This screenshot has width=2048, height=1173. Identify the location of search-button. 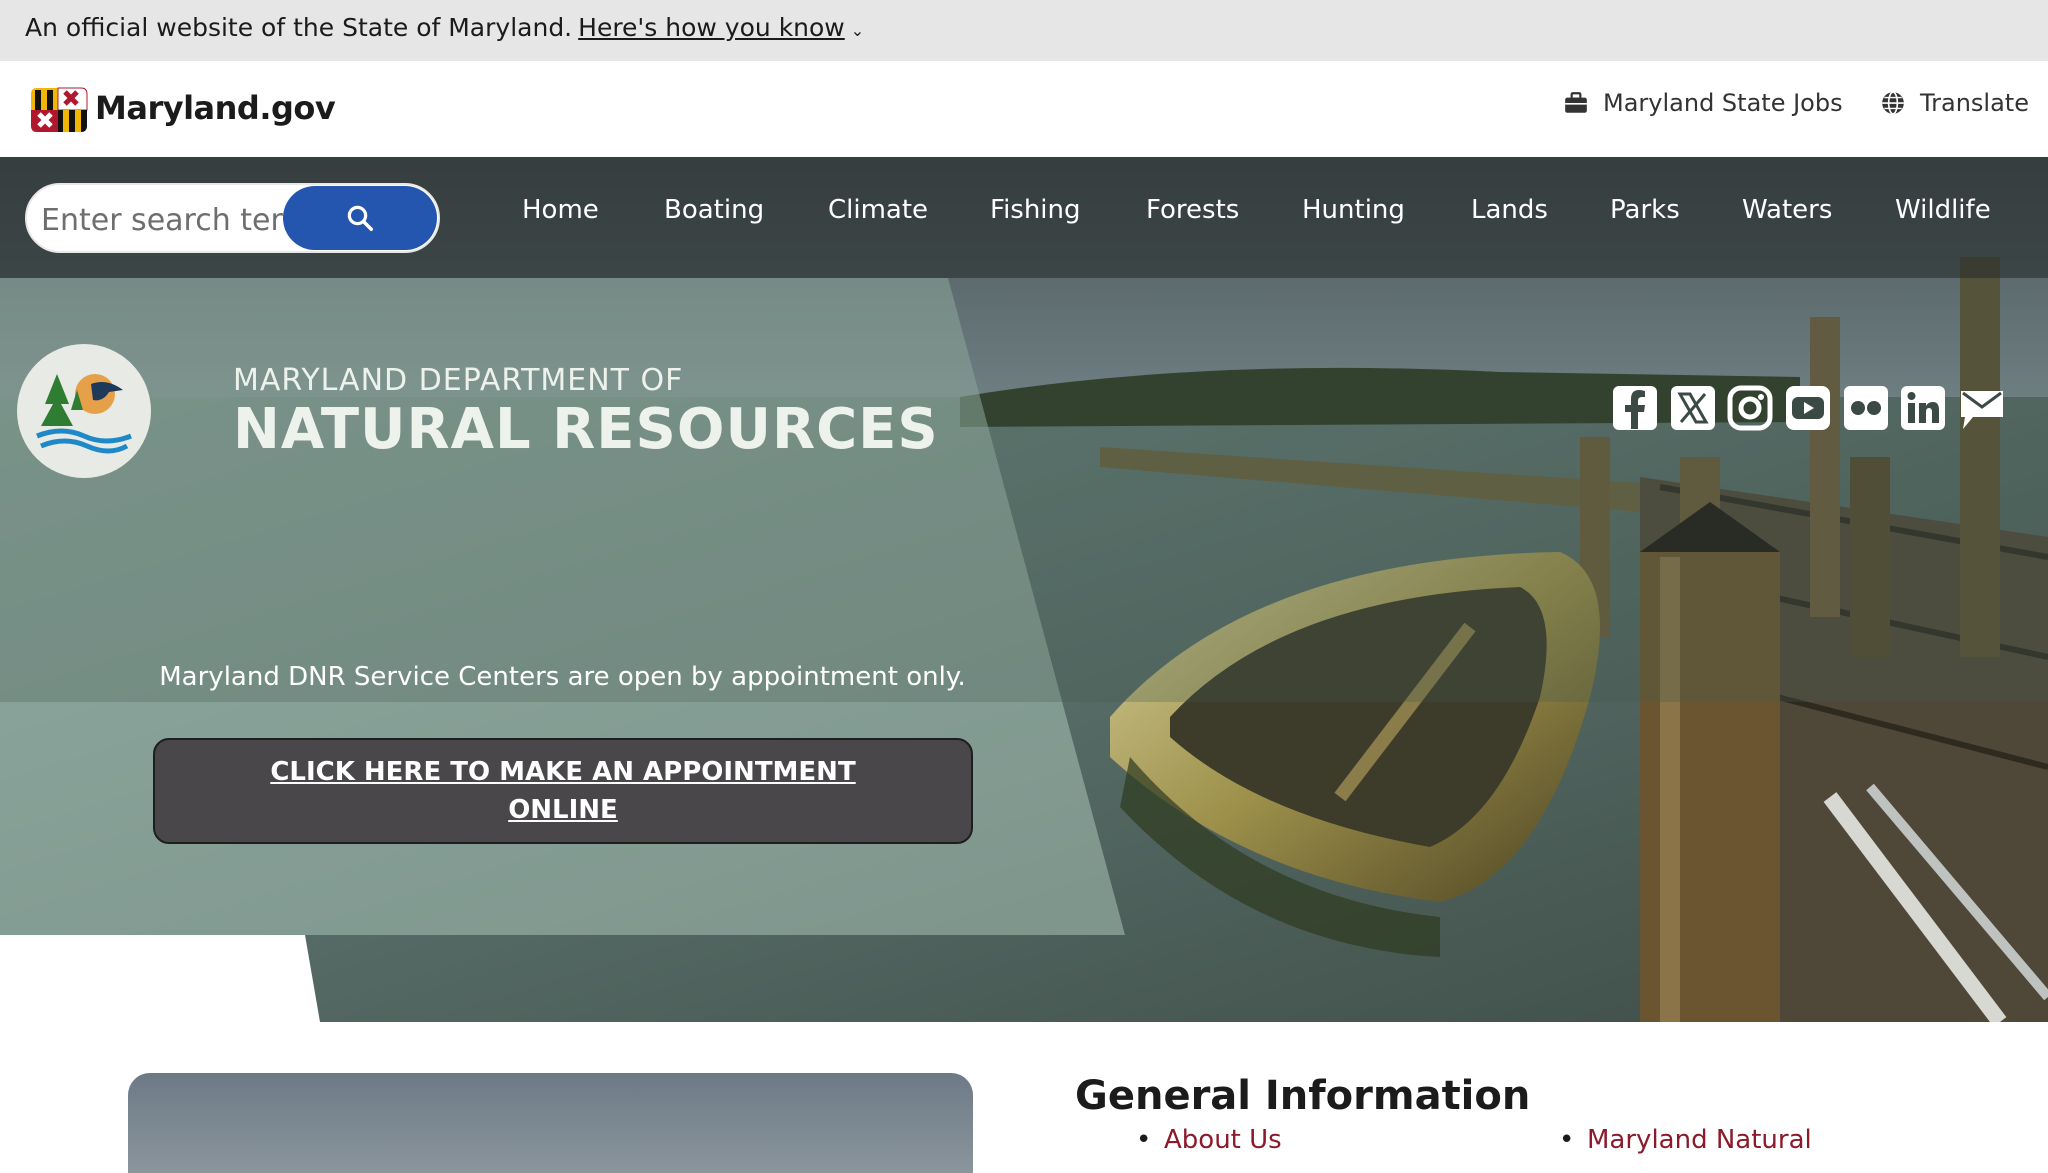
(360, 218).